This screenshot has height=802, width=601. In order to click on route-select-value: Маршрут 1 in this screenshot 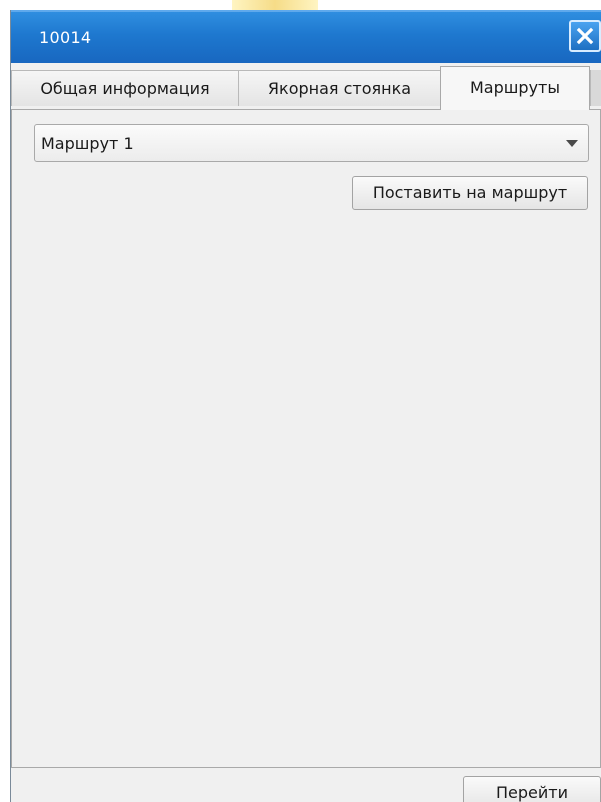, I will do `click(87, 143)`.